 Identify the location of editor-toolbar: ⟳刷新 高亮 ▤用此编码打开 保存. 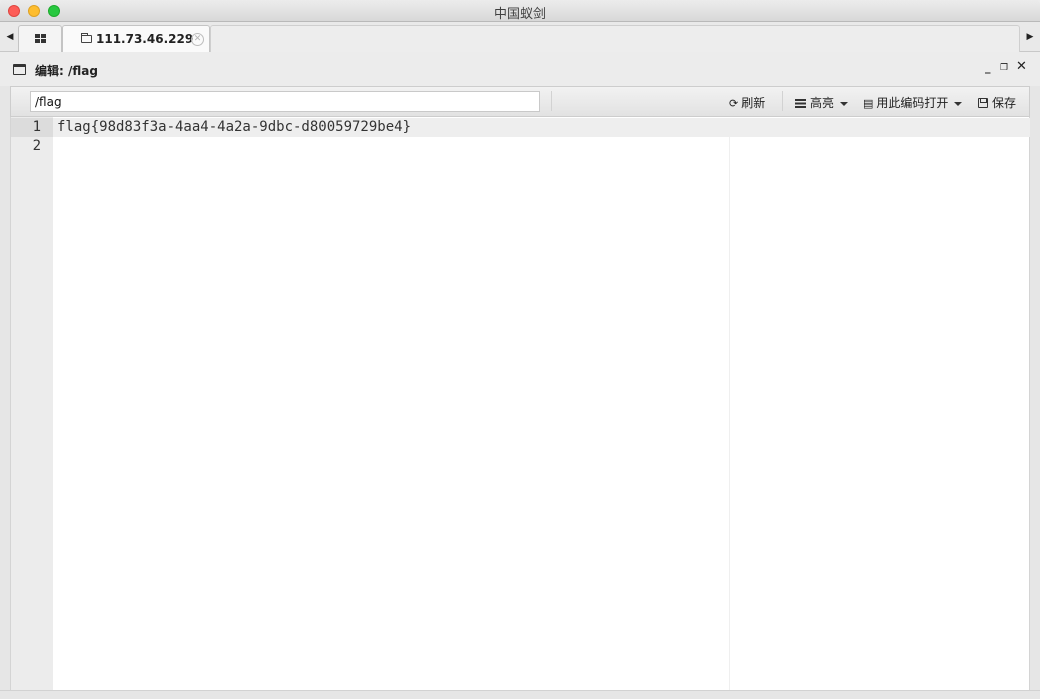
(520, 101).